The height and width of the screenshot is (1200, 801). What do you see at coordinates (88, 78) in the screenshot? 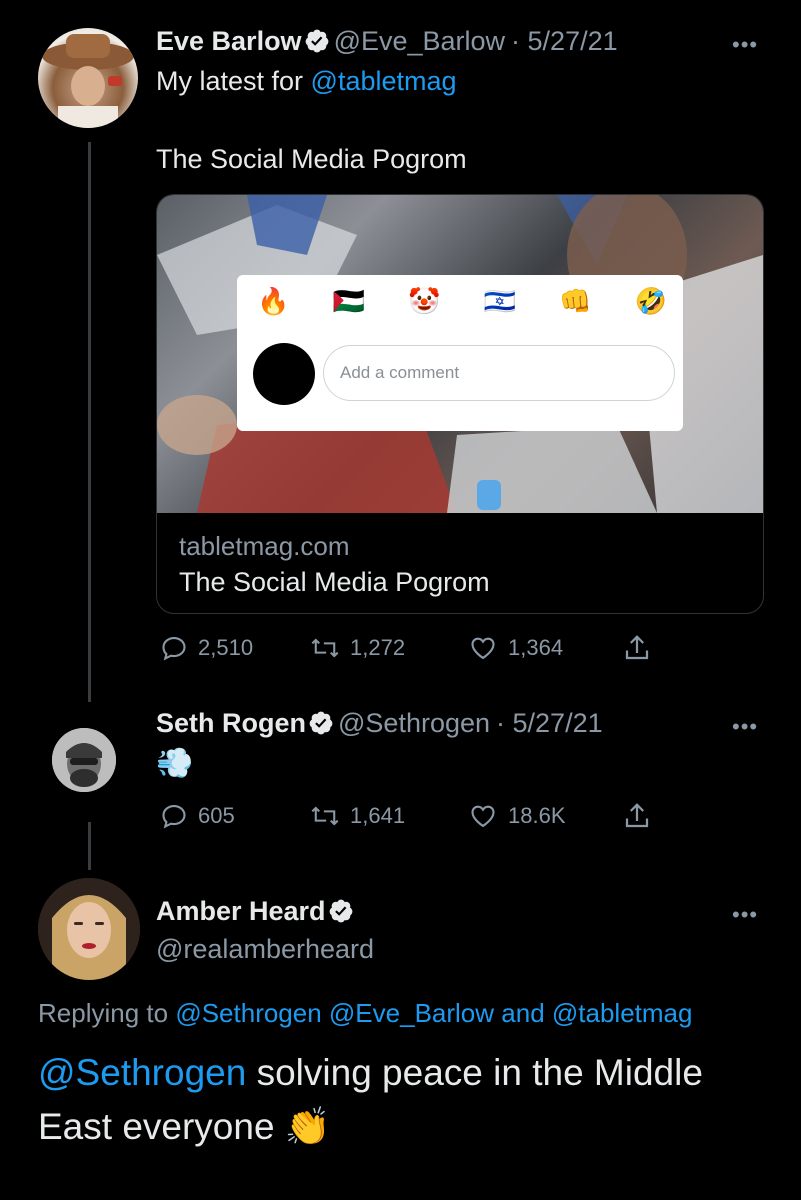
I see `avatar-eve-barlow` at bounding box center [88, 78].